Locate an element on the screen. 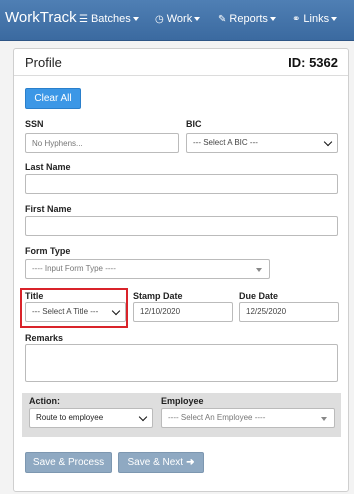 This screenshot has width=354, height=494. bic-select: --- Select A BIC --- is located at coordinates (262, 143).